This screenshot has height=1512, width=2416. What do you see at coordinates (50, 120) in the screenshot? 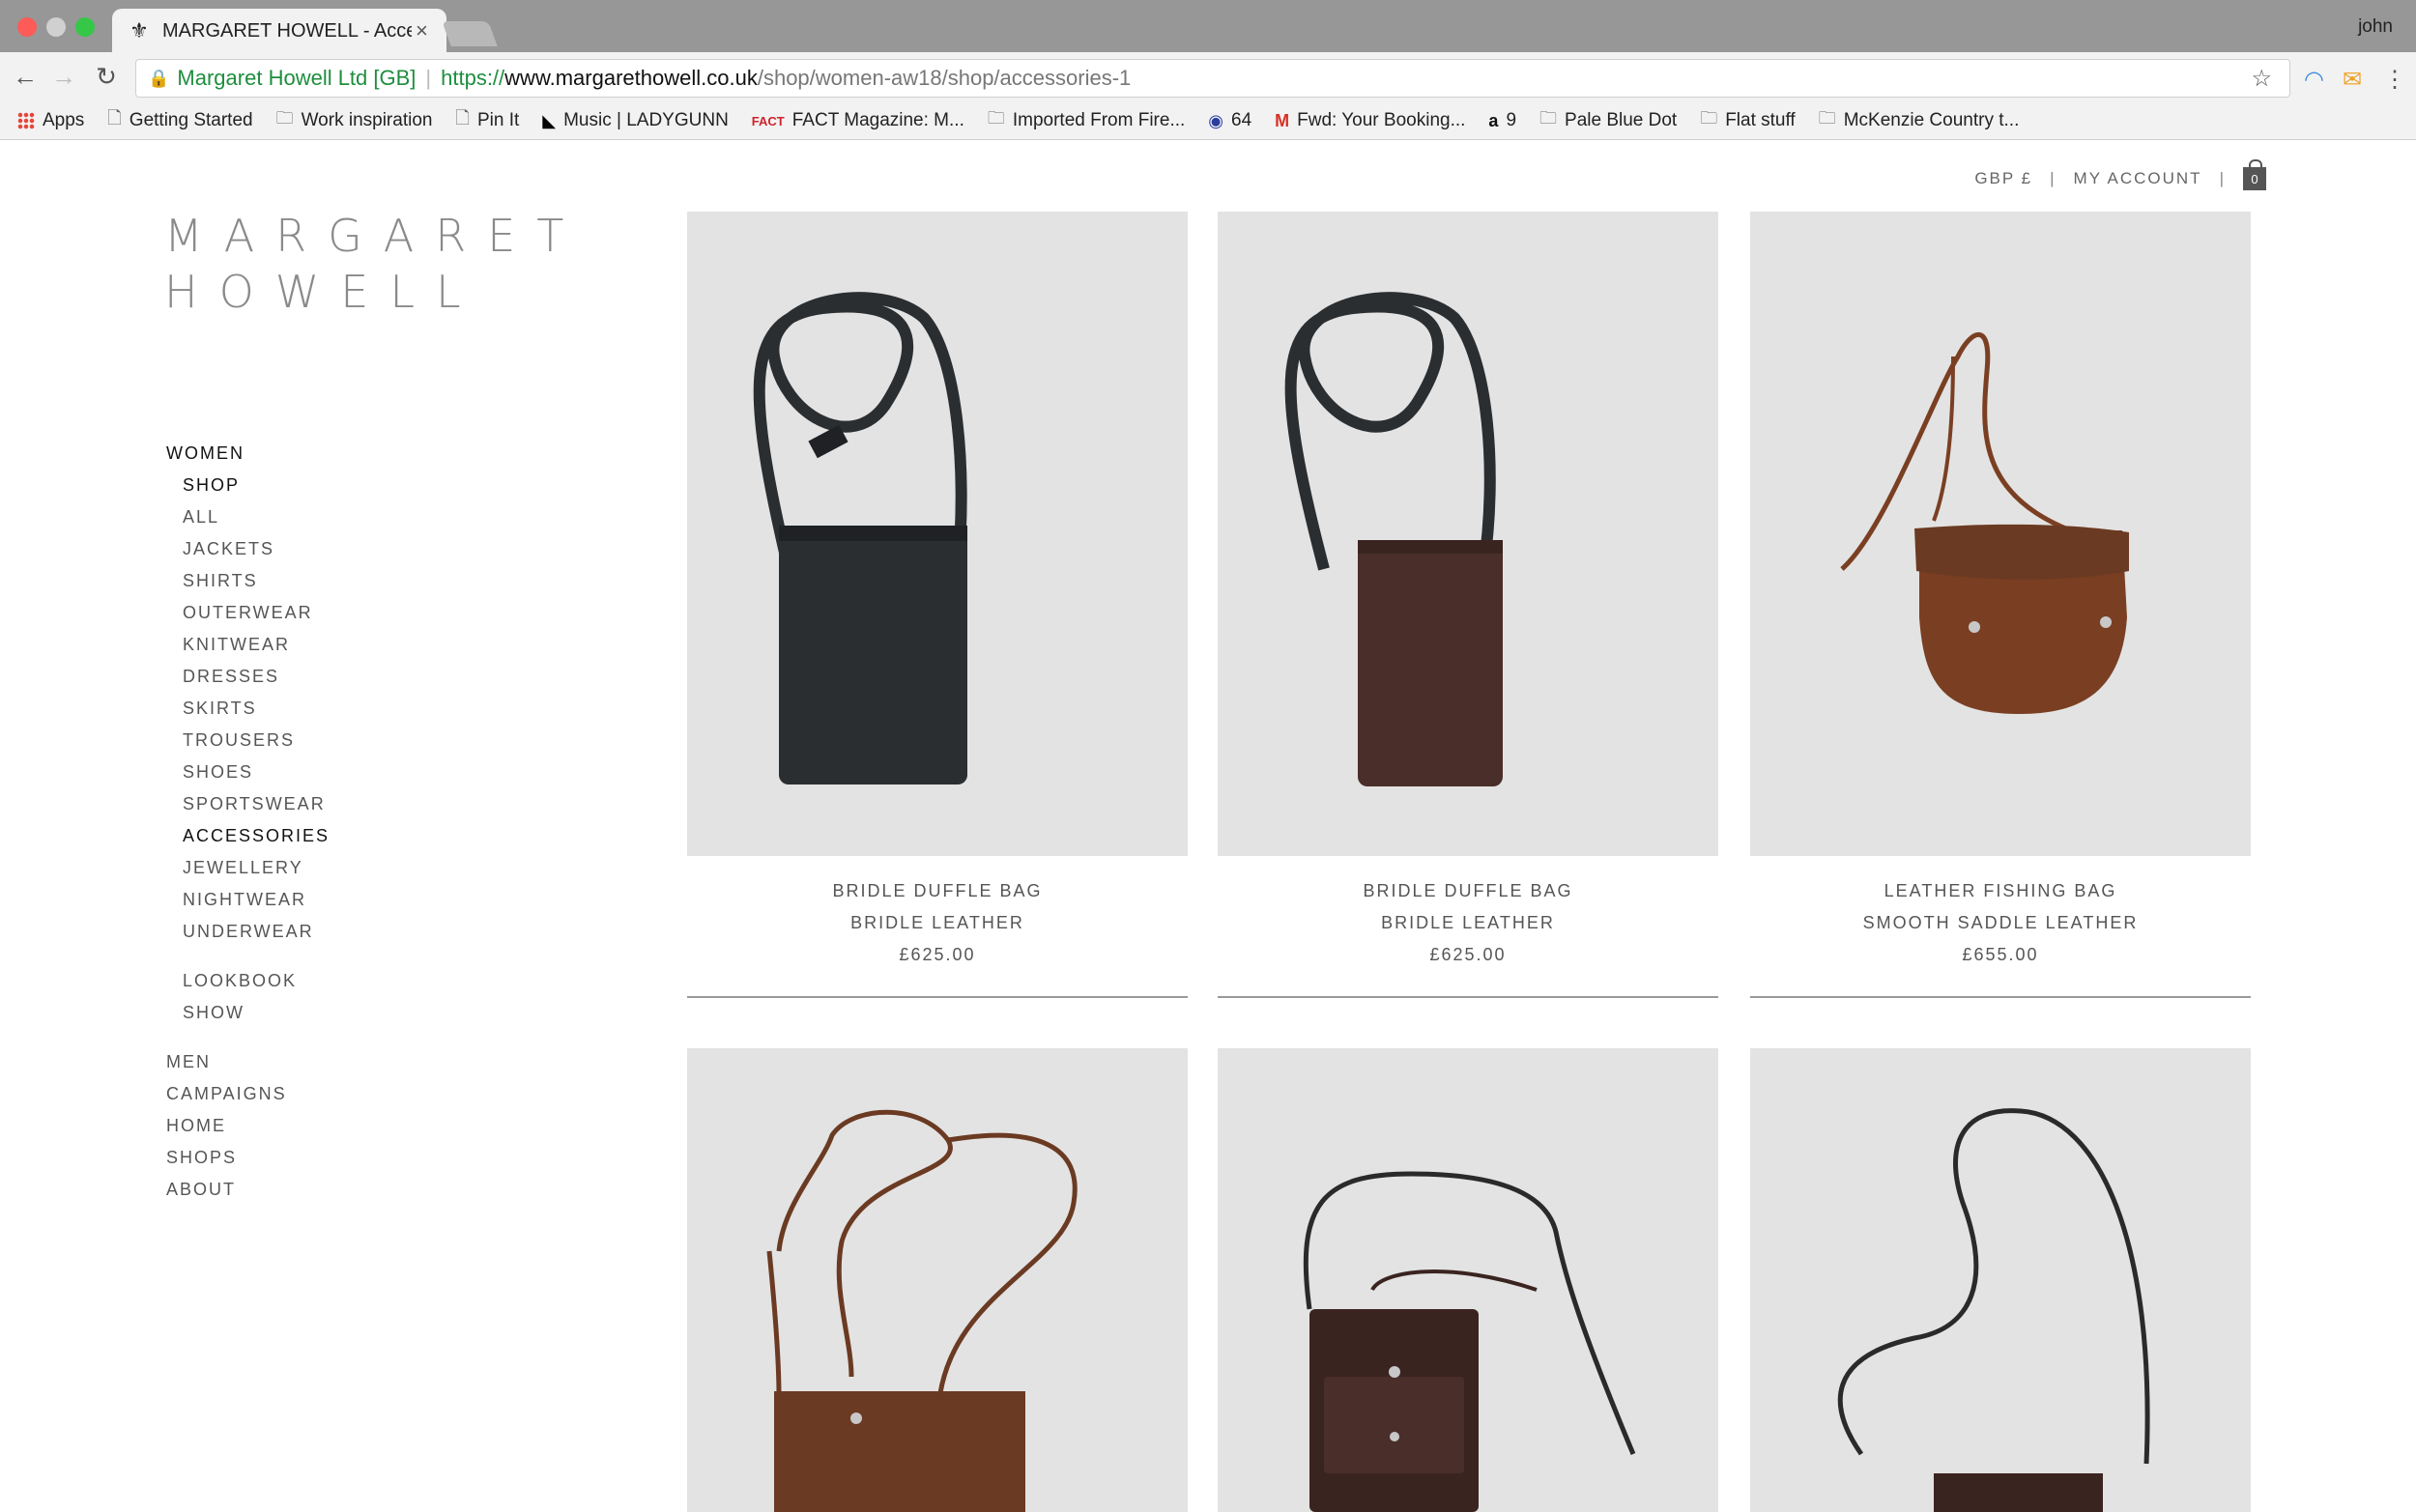
I see `bookmark-apps: Apps` at bounding box center [50, 120].